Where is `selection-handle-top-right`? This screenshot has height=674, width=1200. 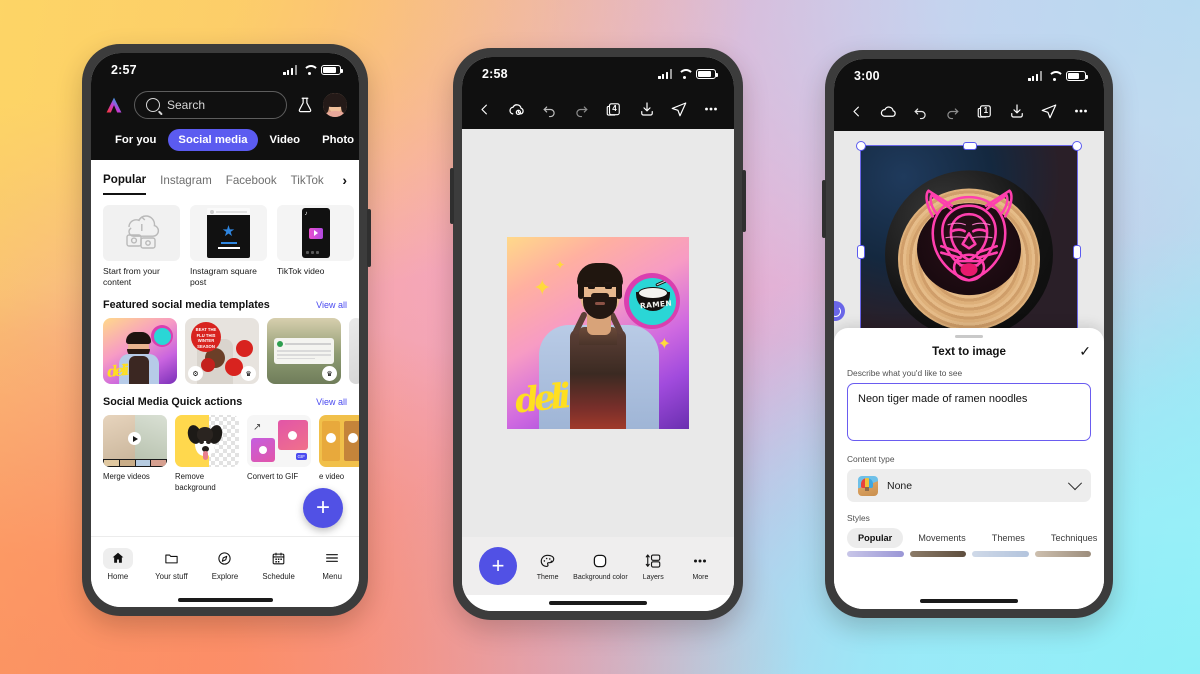
selection-handle-top-right is located at coordinates (1077, 146).